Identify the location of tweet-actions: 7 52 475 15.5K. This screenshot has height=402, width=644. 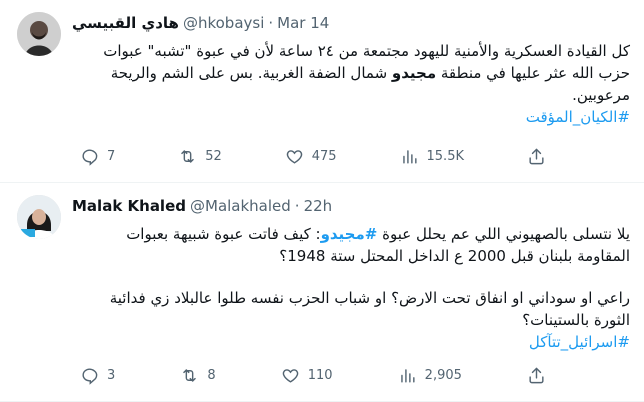
(337, 156).